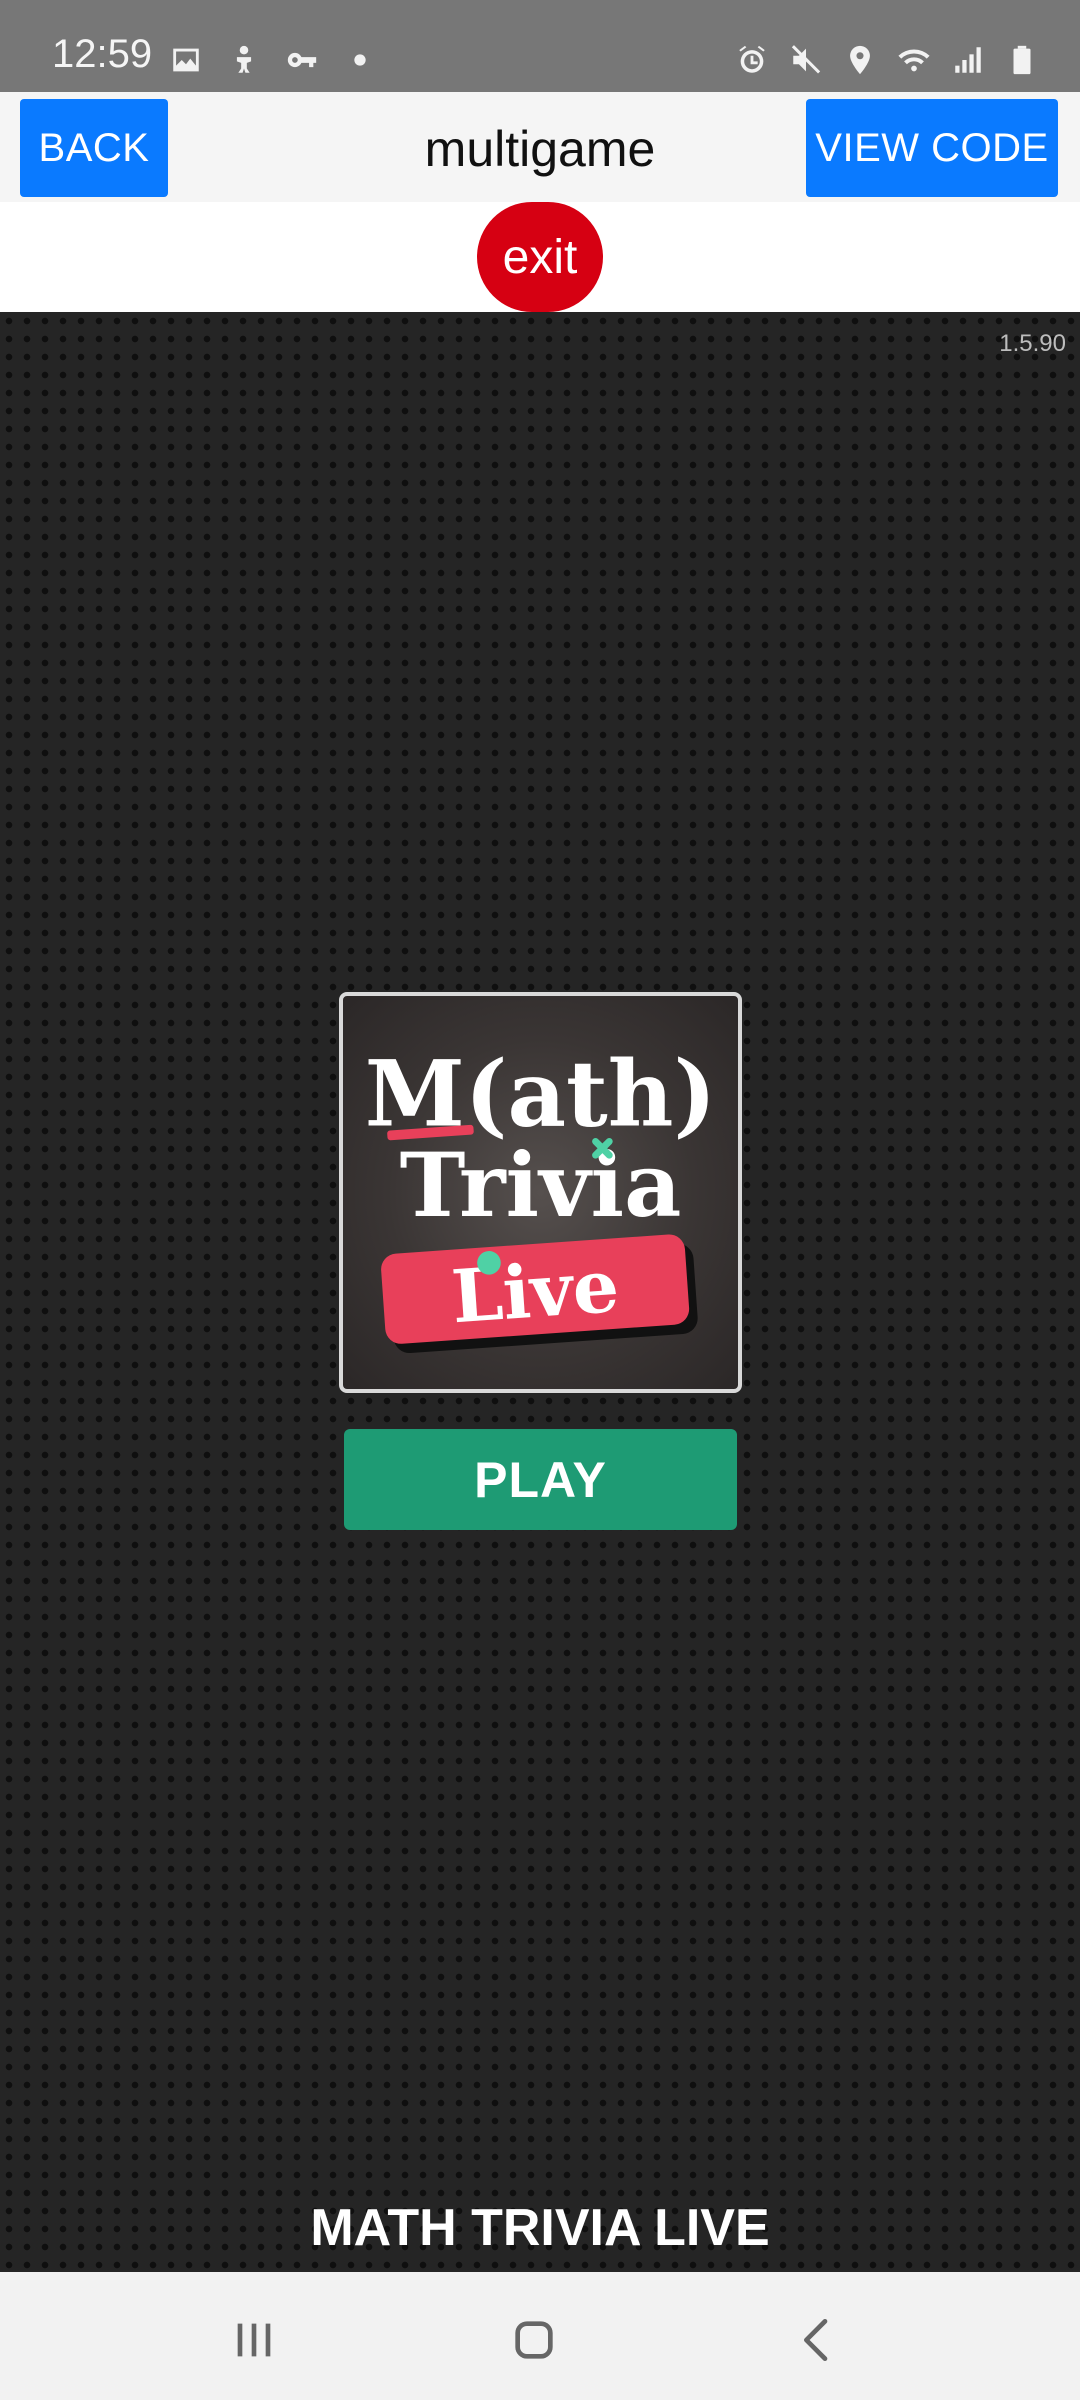 This screenshot has width=1080, height=2400. Describe the element at coordinates (540, 147) in the screenshot. I see `app-header: BACK multigame VIEW CODE` at that location.